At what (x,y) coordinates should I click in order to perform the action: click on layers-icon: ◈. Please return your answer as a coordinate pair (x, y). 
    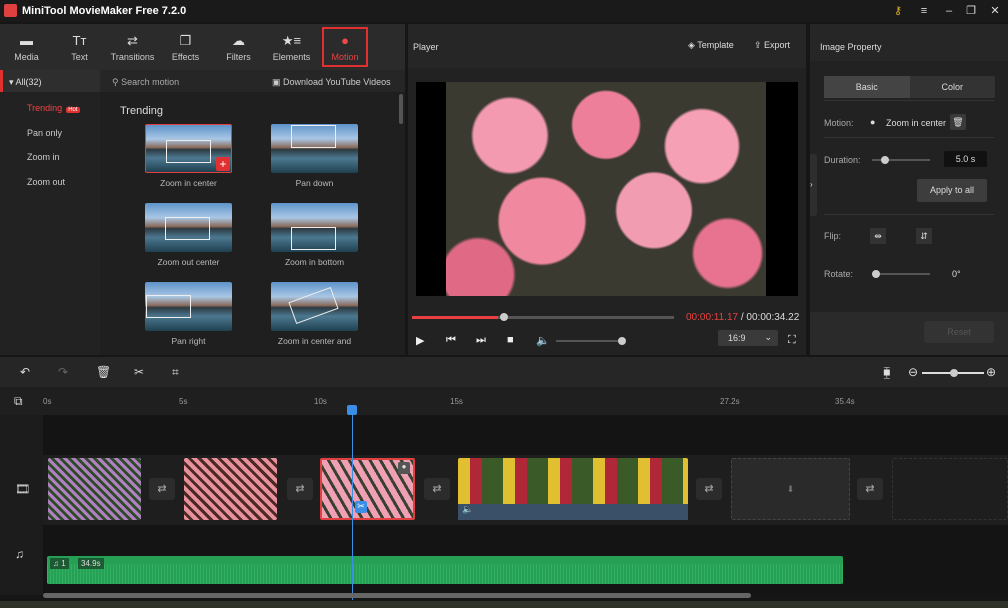
    Looking at the image, I should click on (693, 45).